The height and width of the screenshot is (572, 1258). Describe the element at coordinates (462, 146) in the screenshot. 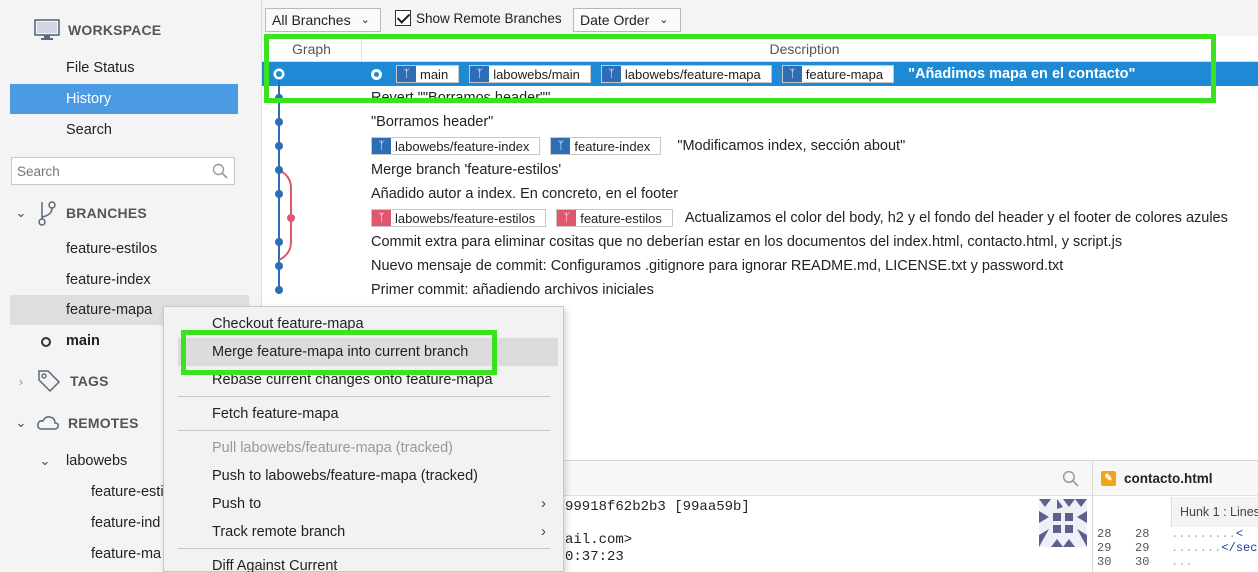

I see `branch-label-text: labowebs/feature-index` at that location.